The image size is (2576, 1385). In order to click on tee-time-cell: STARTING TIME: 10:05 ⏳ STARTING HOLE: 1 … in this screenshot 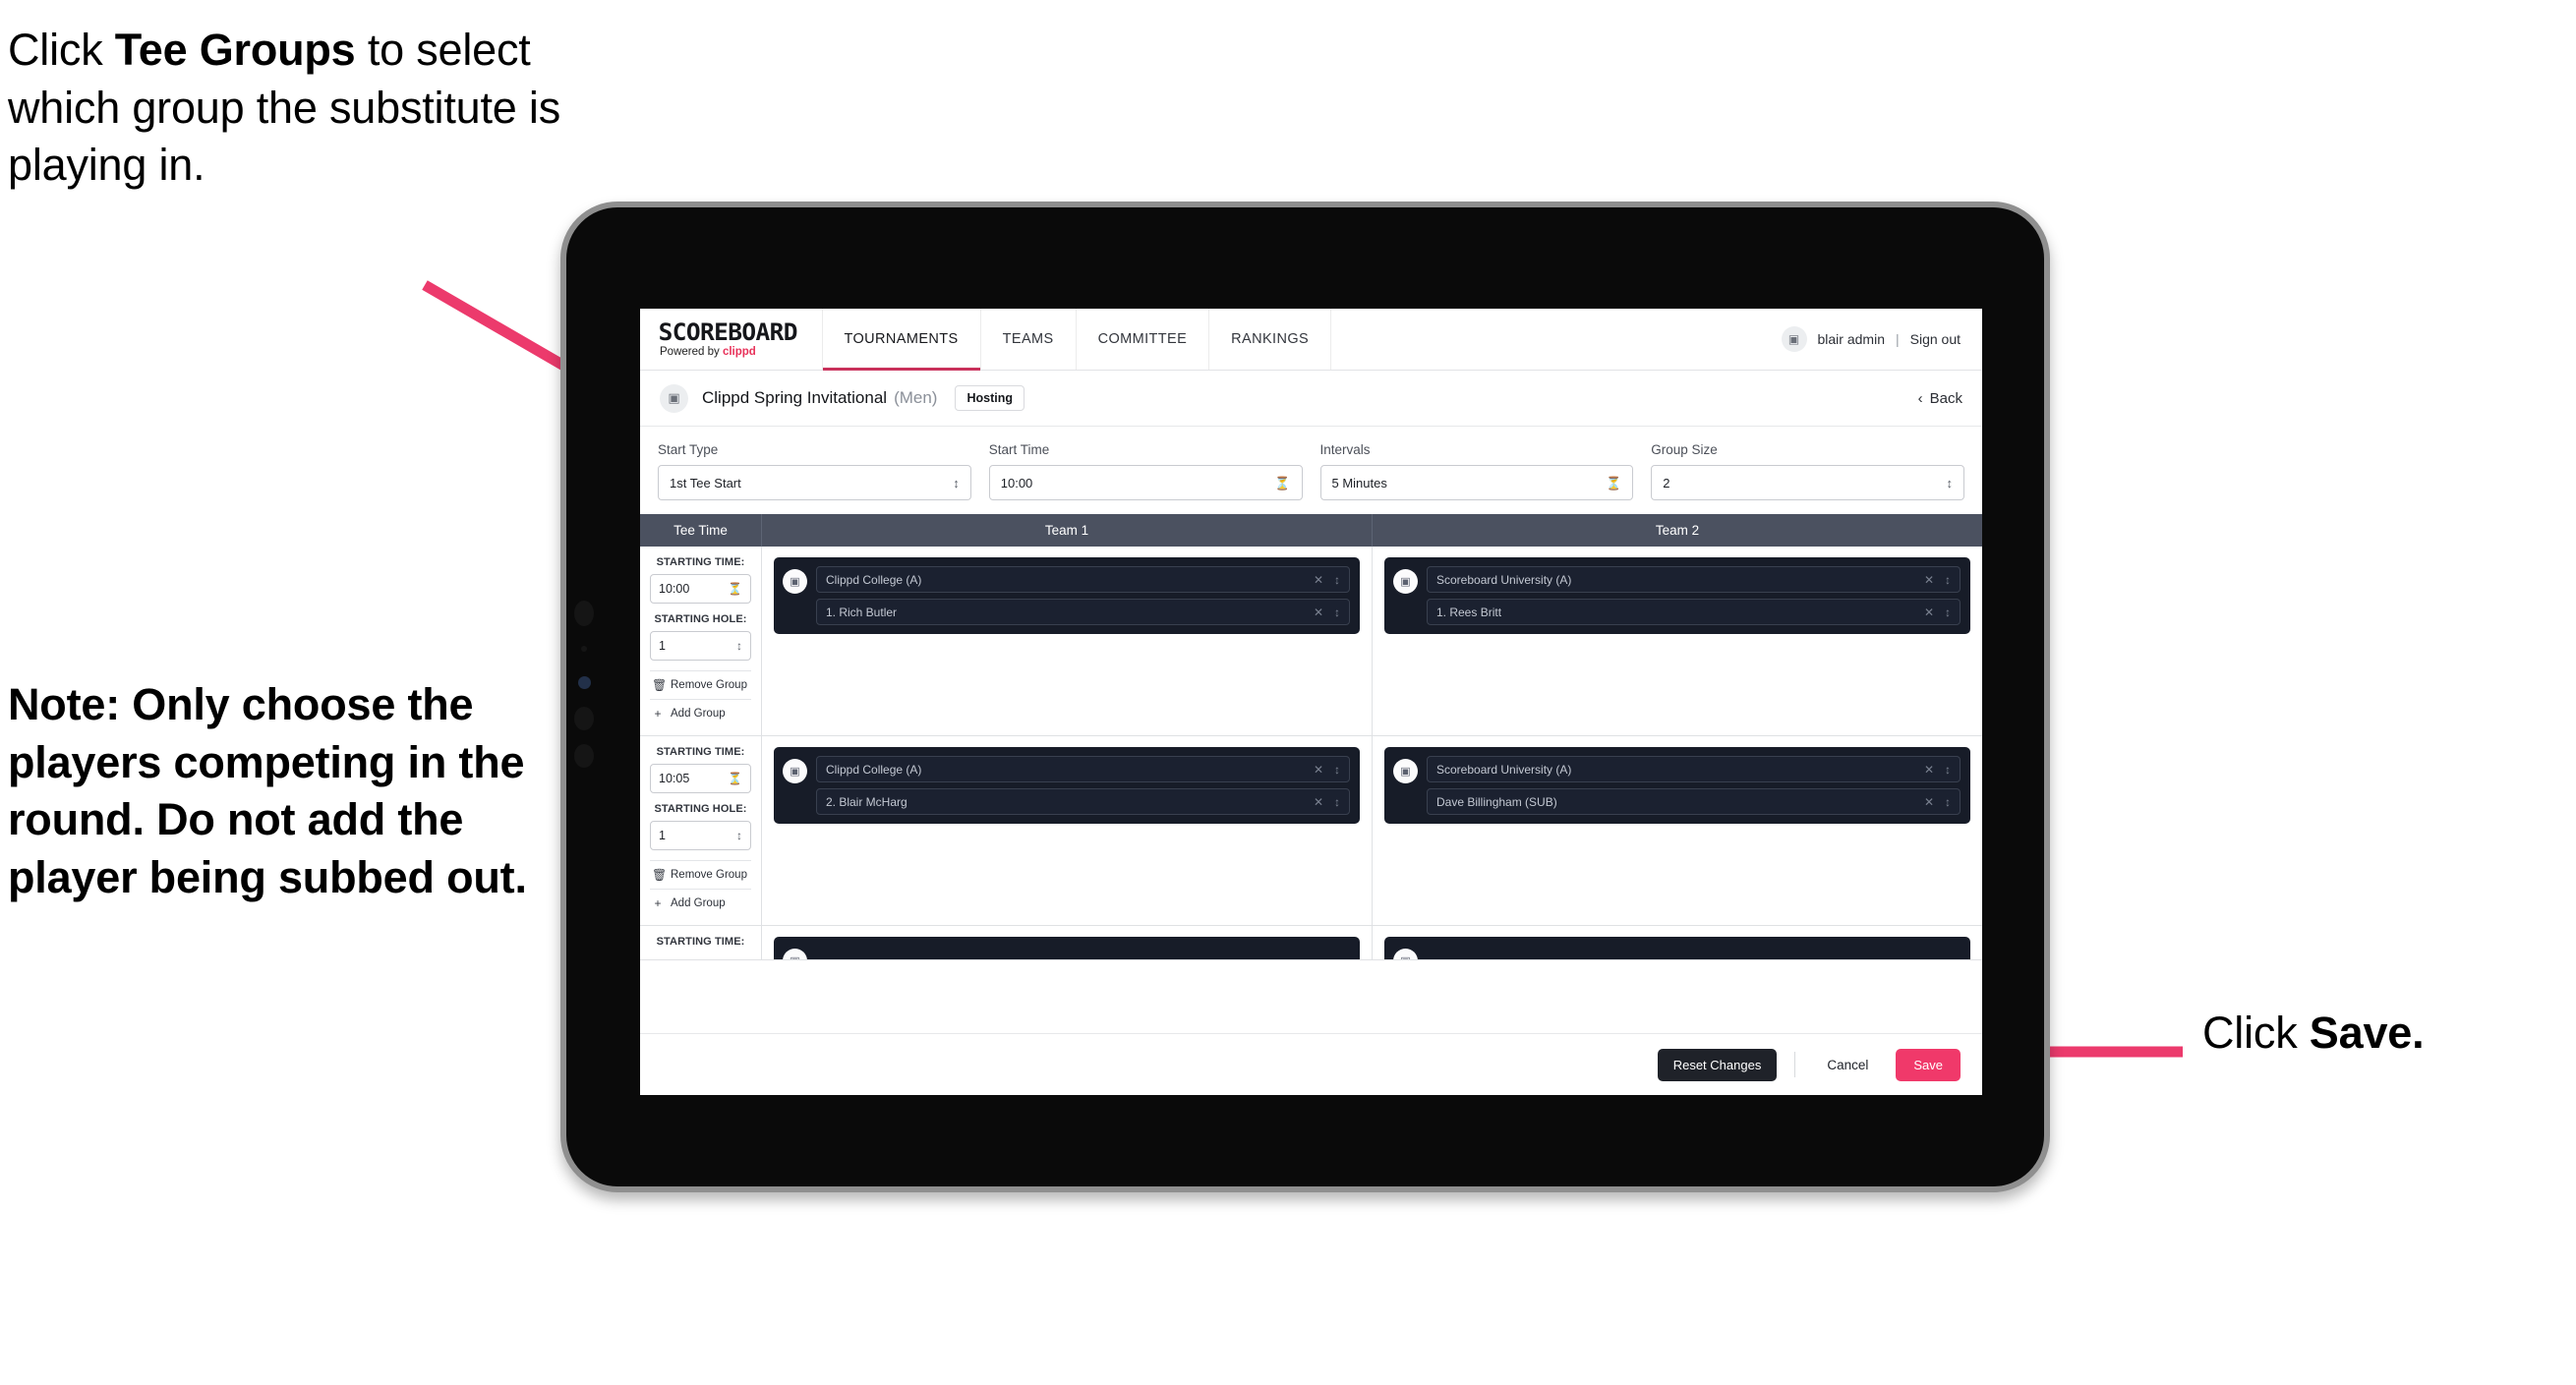, I will do `click(701, 830)`.